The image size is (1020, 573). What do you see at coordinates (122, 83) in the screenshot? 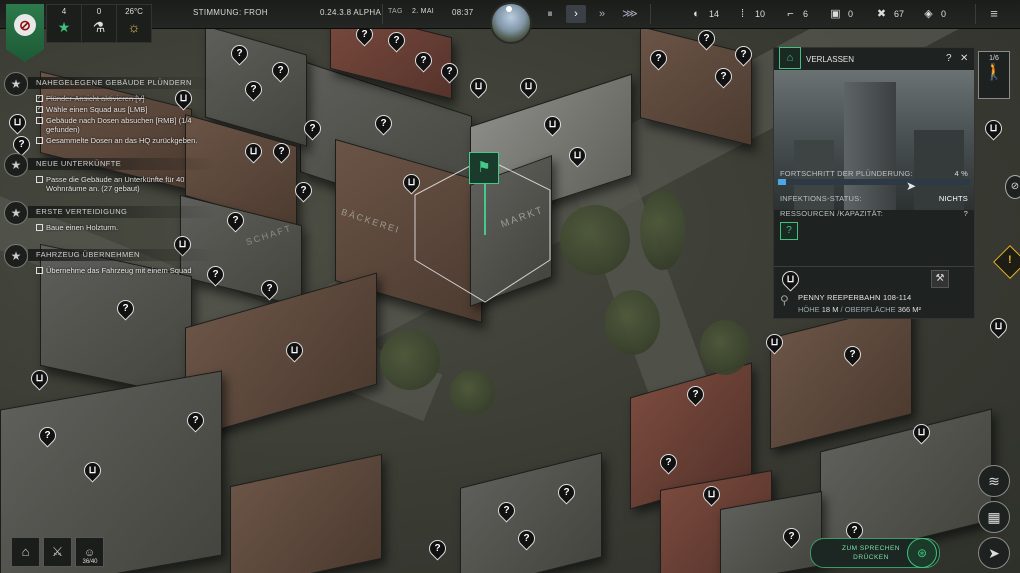
I see `objective-title: NAHEGELEGENE GEBÄUDE PLÜNDERN` at bounding box center [122, 83].